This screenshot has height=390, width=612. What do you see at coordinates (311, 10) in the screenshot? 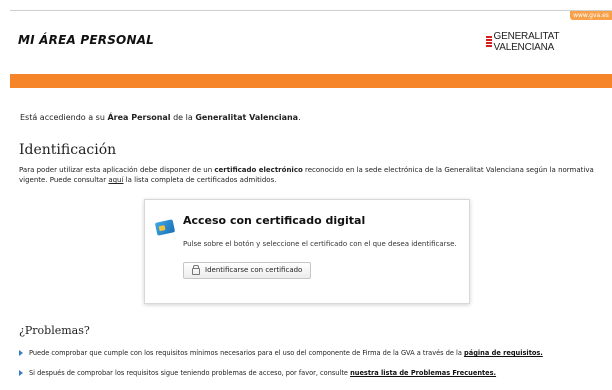
I see `top-divider` at bounding box center [311, 10].